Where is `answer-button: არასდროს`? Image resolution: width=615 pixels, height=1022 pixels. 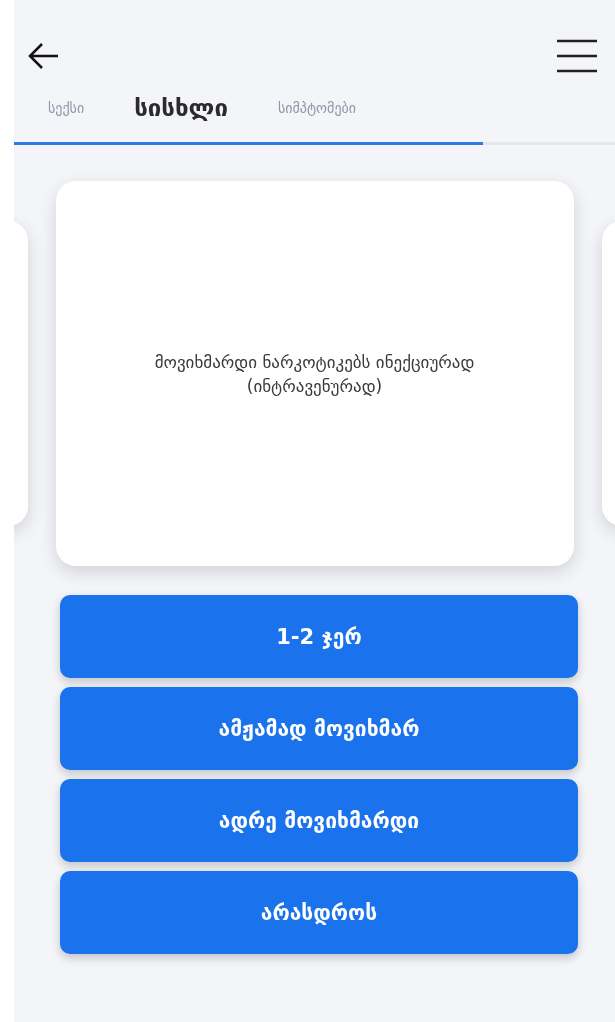 answer-button: არასდროს is located at coordinates (319, 912).